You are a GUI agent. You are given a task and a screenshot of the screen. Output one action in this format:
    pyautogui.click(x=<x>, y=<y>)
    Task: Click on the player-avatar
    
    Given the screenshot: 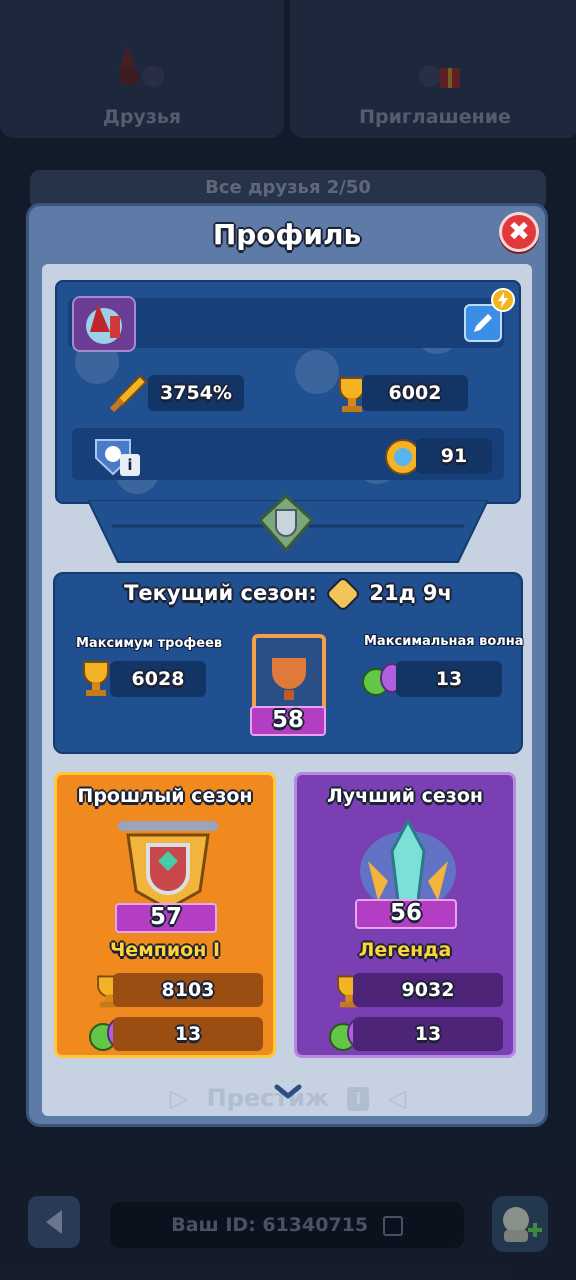 What is the action you would take?
    pyautogui.click(x=104, y=324)
    